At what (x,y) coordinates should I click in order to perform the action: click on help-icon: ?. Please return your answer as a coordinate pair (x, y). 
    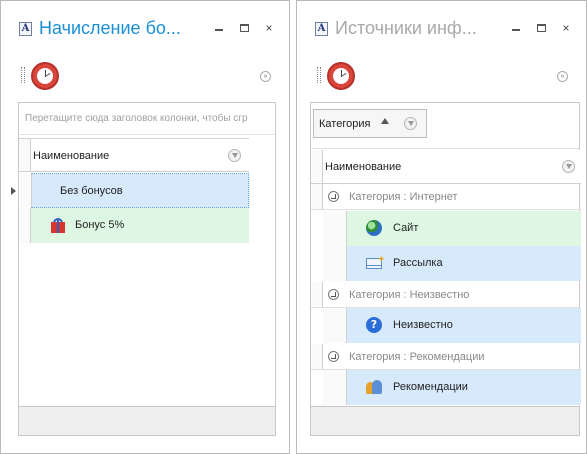
    Looking at the image, I should click on (374, 325).